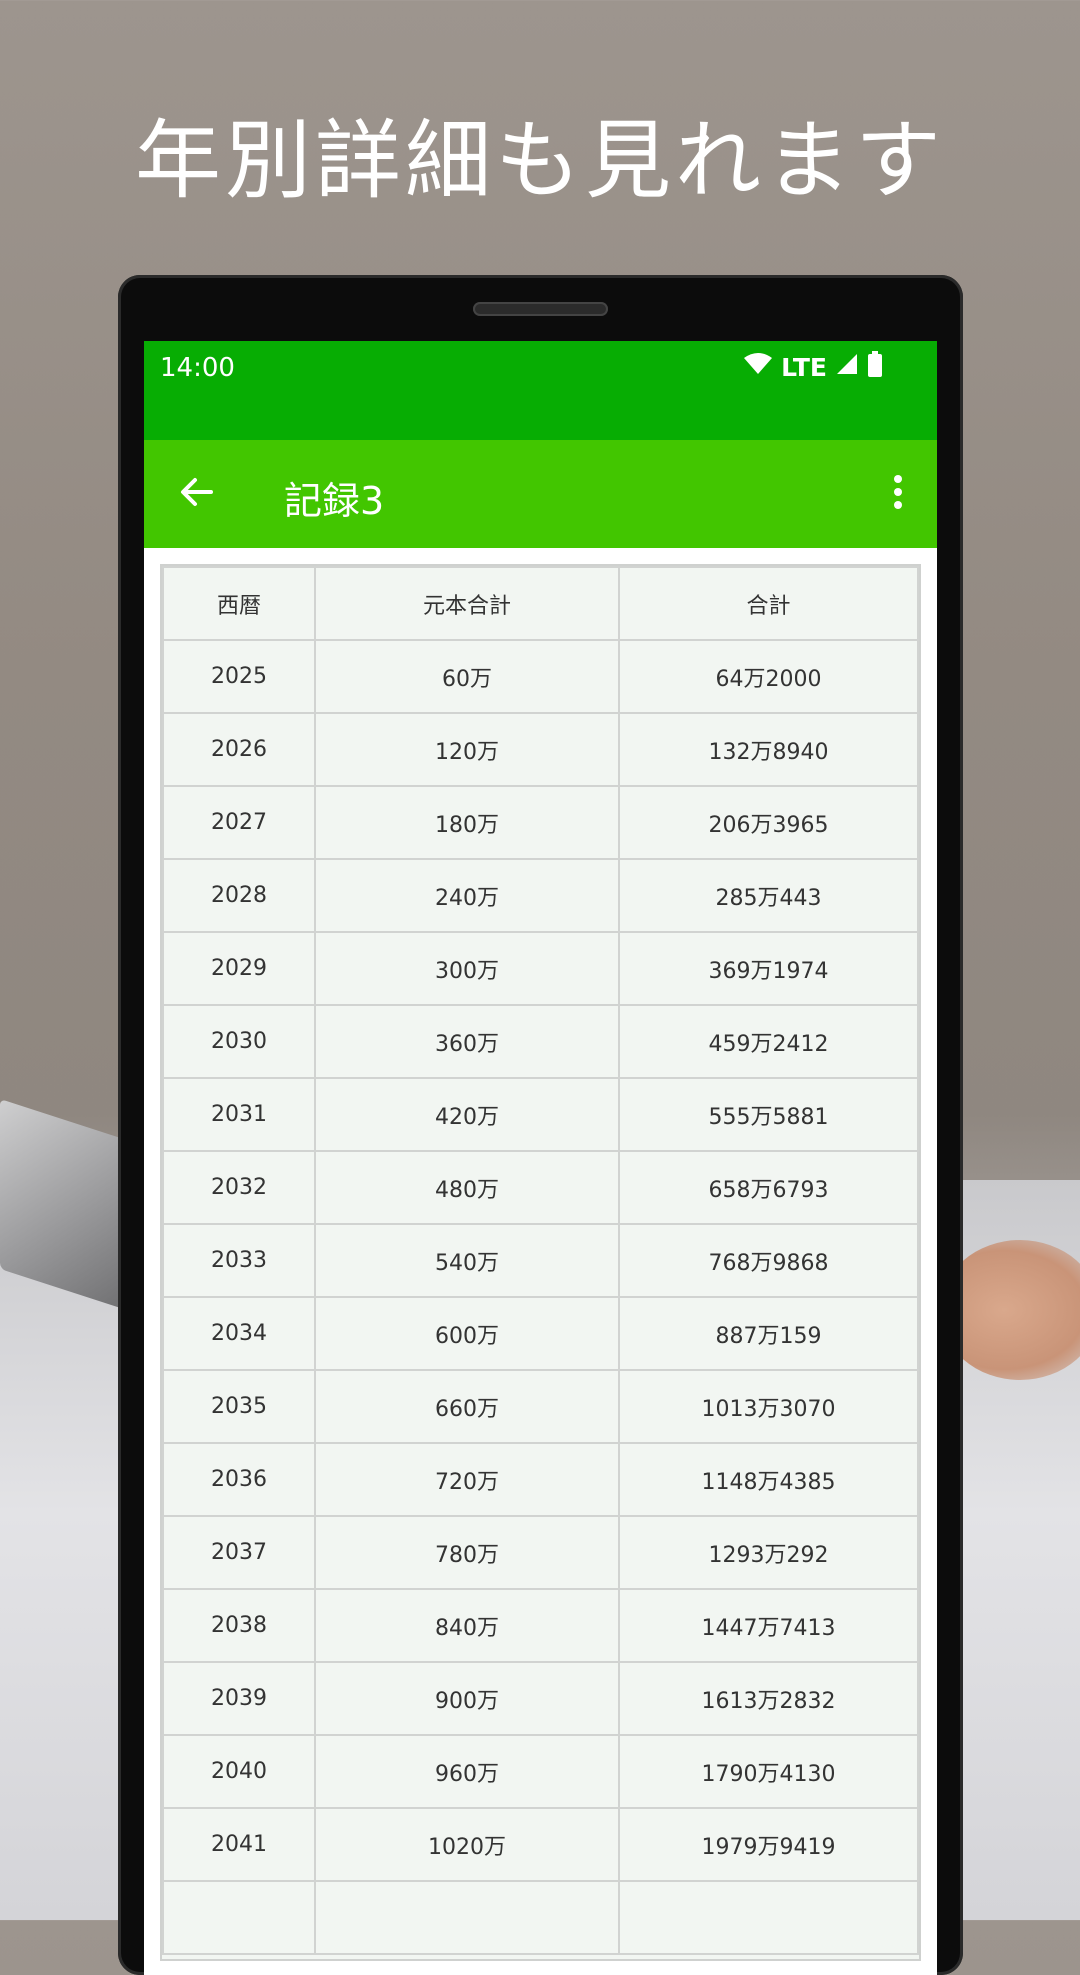 This screenshot has height=1975, width=1080. Describe the element at coordinates (467, 1625) in the screenshot. I see `cell-principal-total: 840万` at that location.